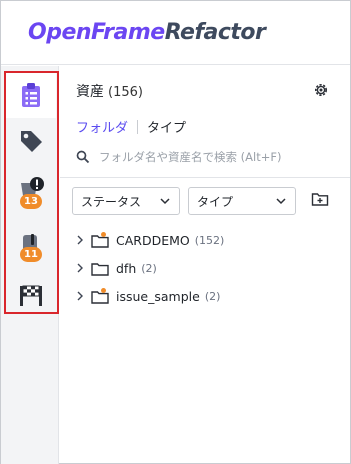 Image resolution: width=351 pixels, height=464 pixels. I want to click on status-filter-label: ステータス, so click(111, 201).